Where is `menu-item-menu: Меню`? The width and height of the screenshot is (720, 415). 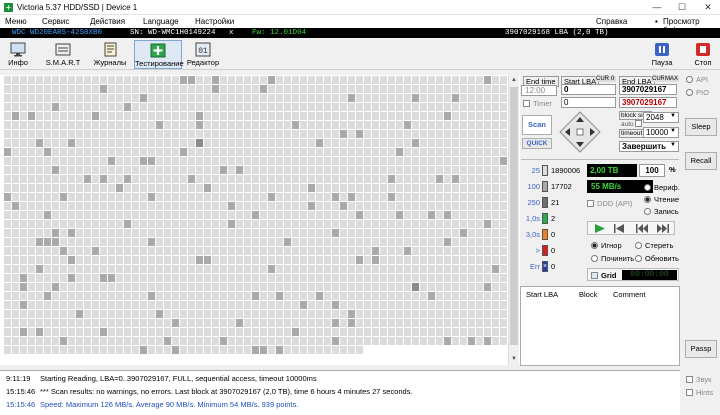 menu-item-menu: Меню is located at coordinates (16, 21).